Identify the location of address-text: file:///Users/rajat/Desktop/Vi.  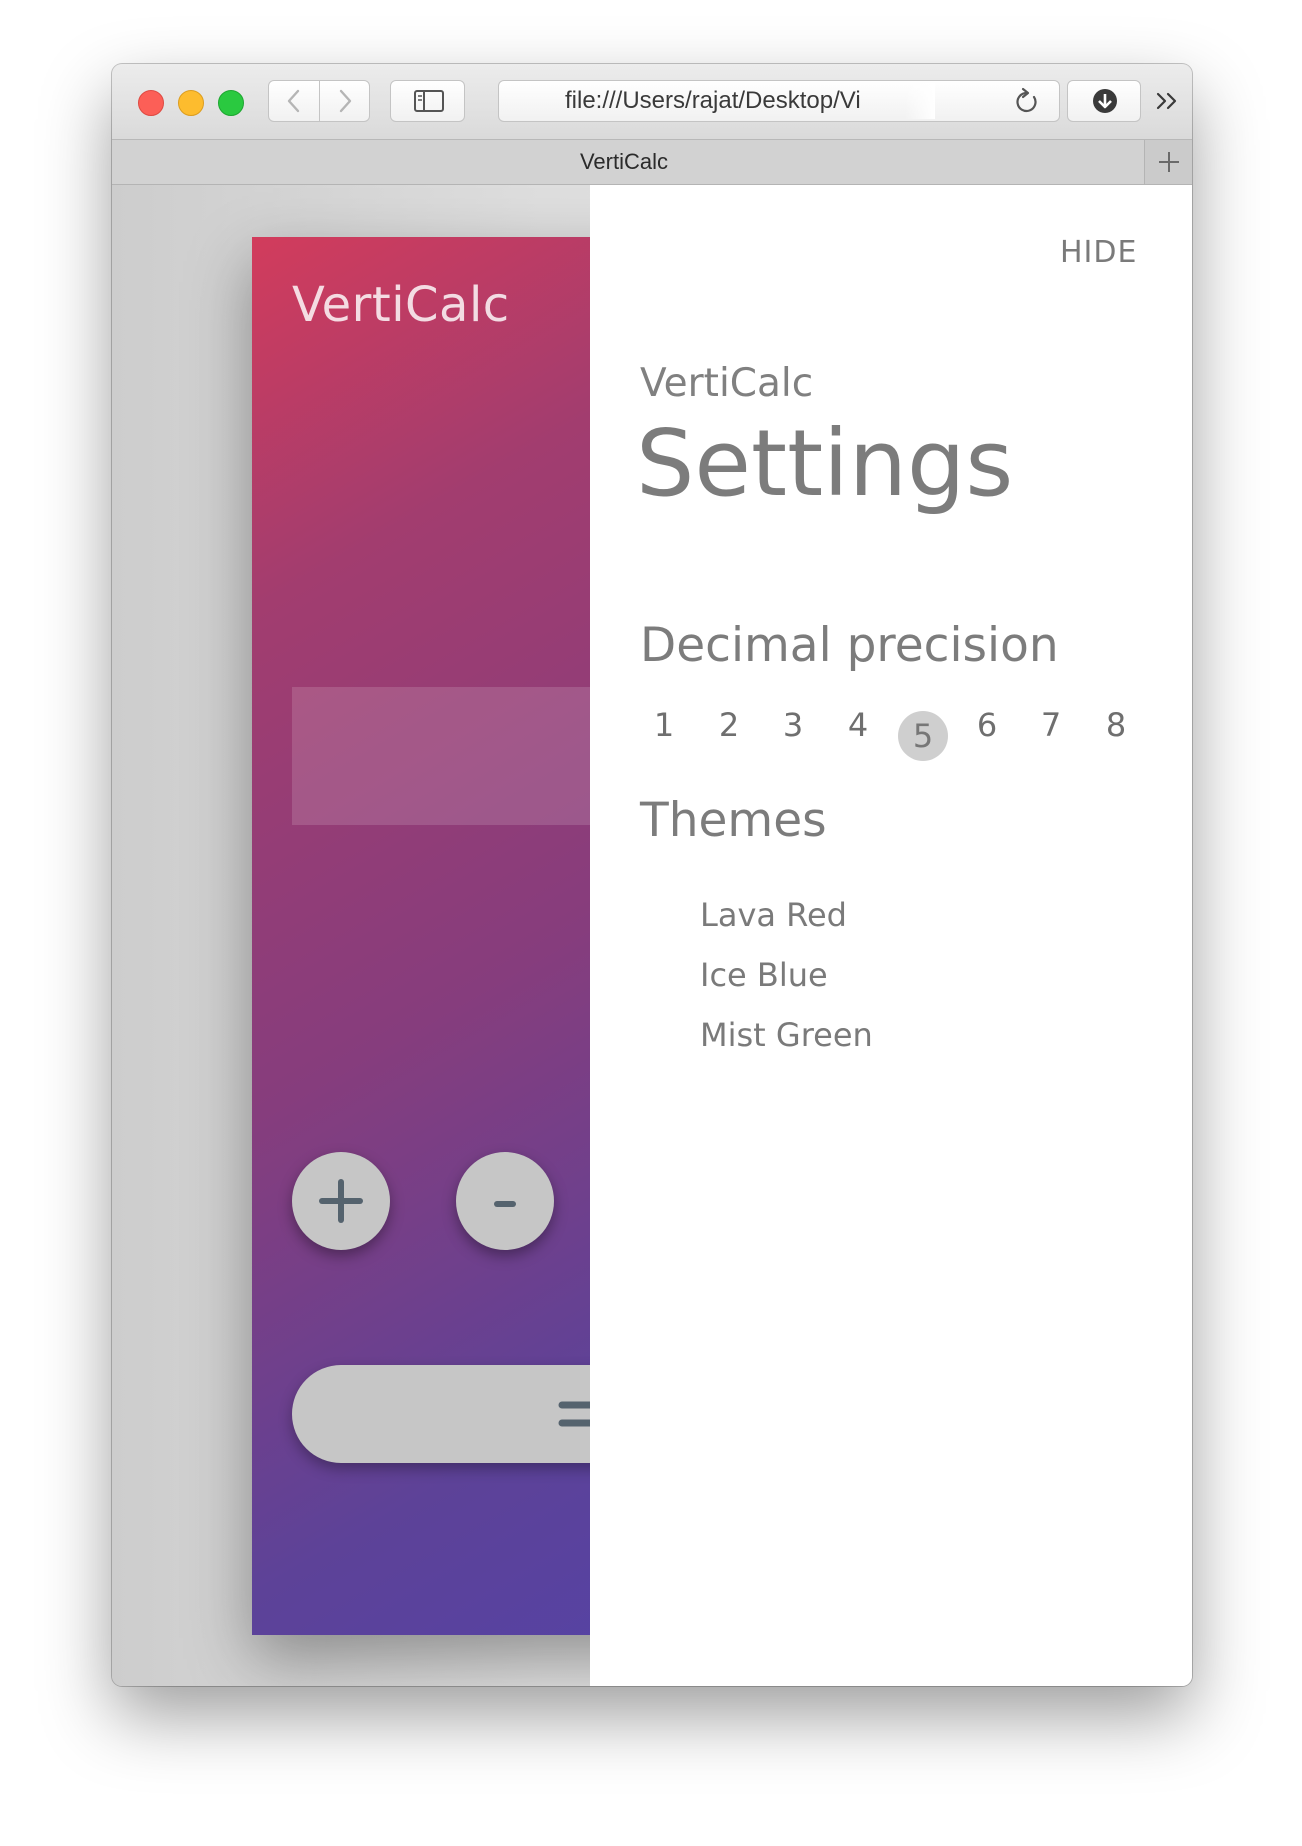
(748, 101).